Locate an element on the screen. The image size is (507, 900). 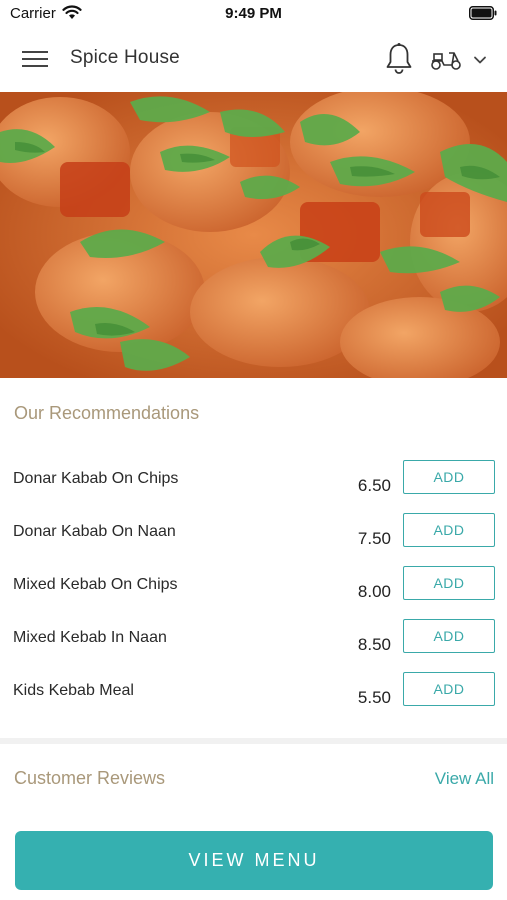
item-price: 5.50 is located at coordinates (374, 697).